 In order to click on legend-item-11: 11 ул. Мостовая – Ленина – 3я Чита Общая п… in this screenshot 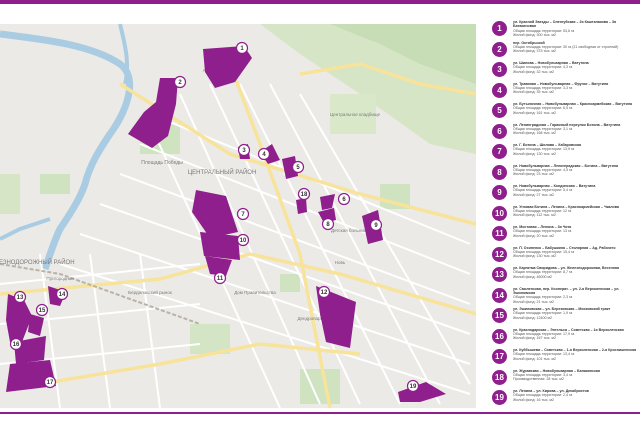, I will do `click(565, 235)`.